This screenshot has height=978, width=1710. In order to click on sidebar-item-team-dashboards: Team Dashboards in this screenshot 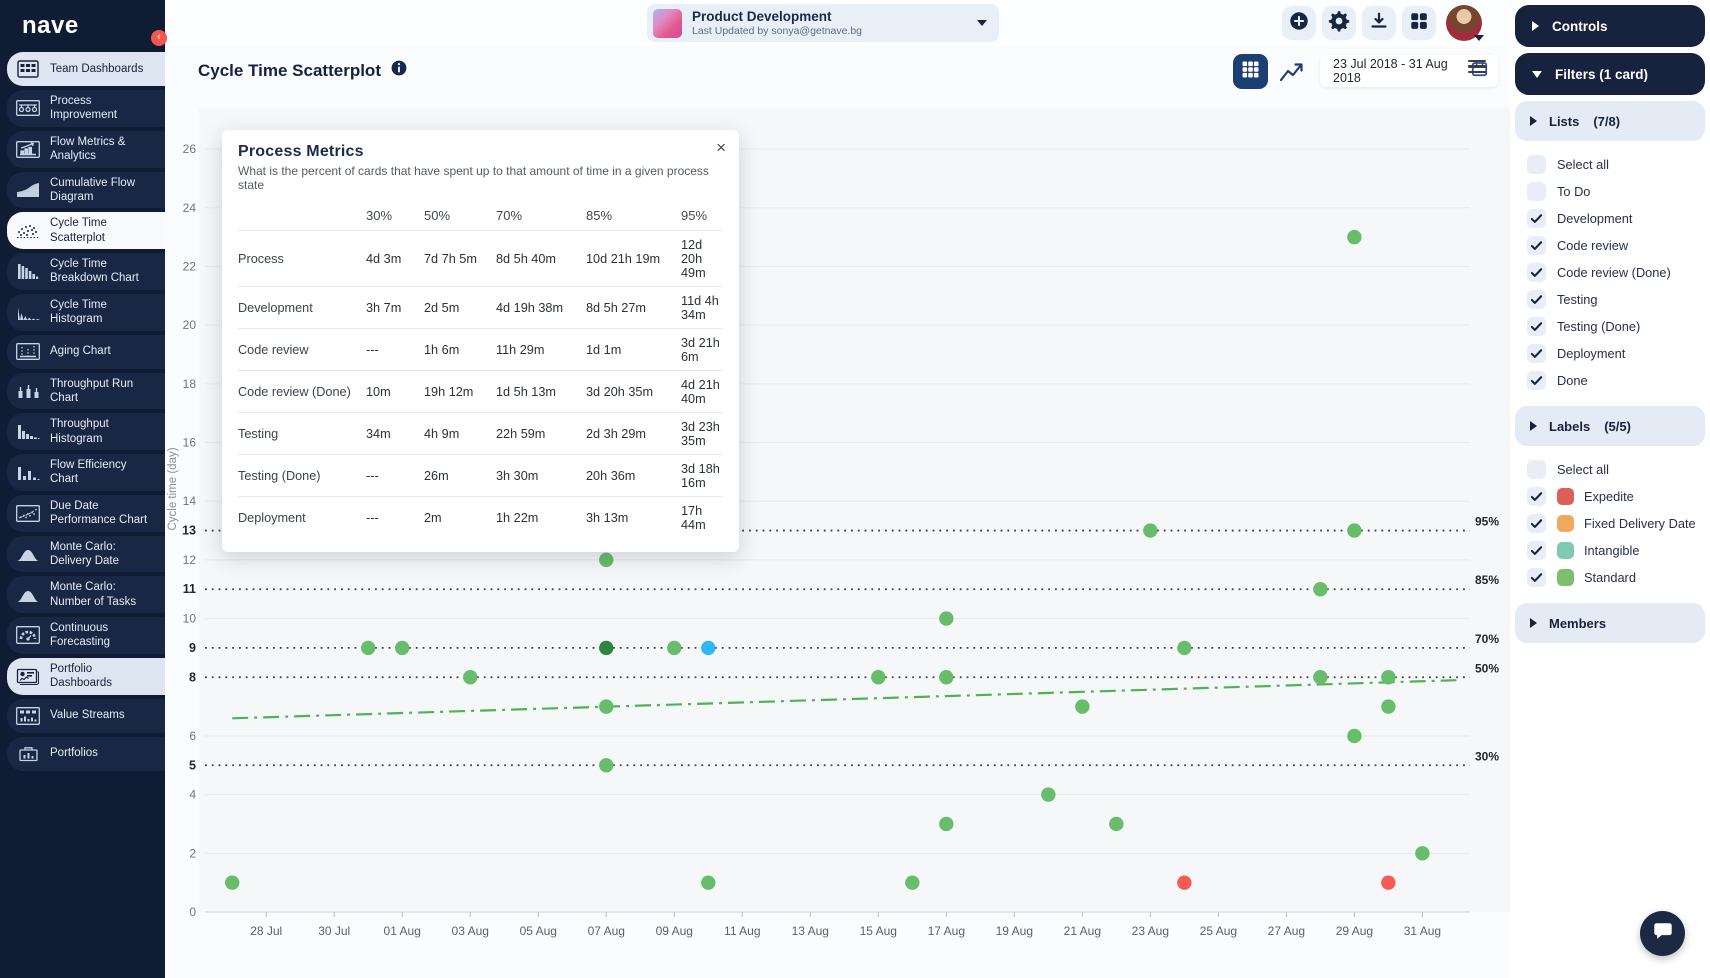, I will do `click(86, 69)`.